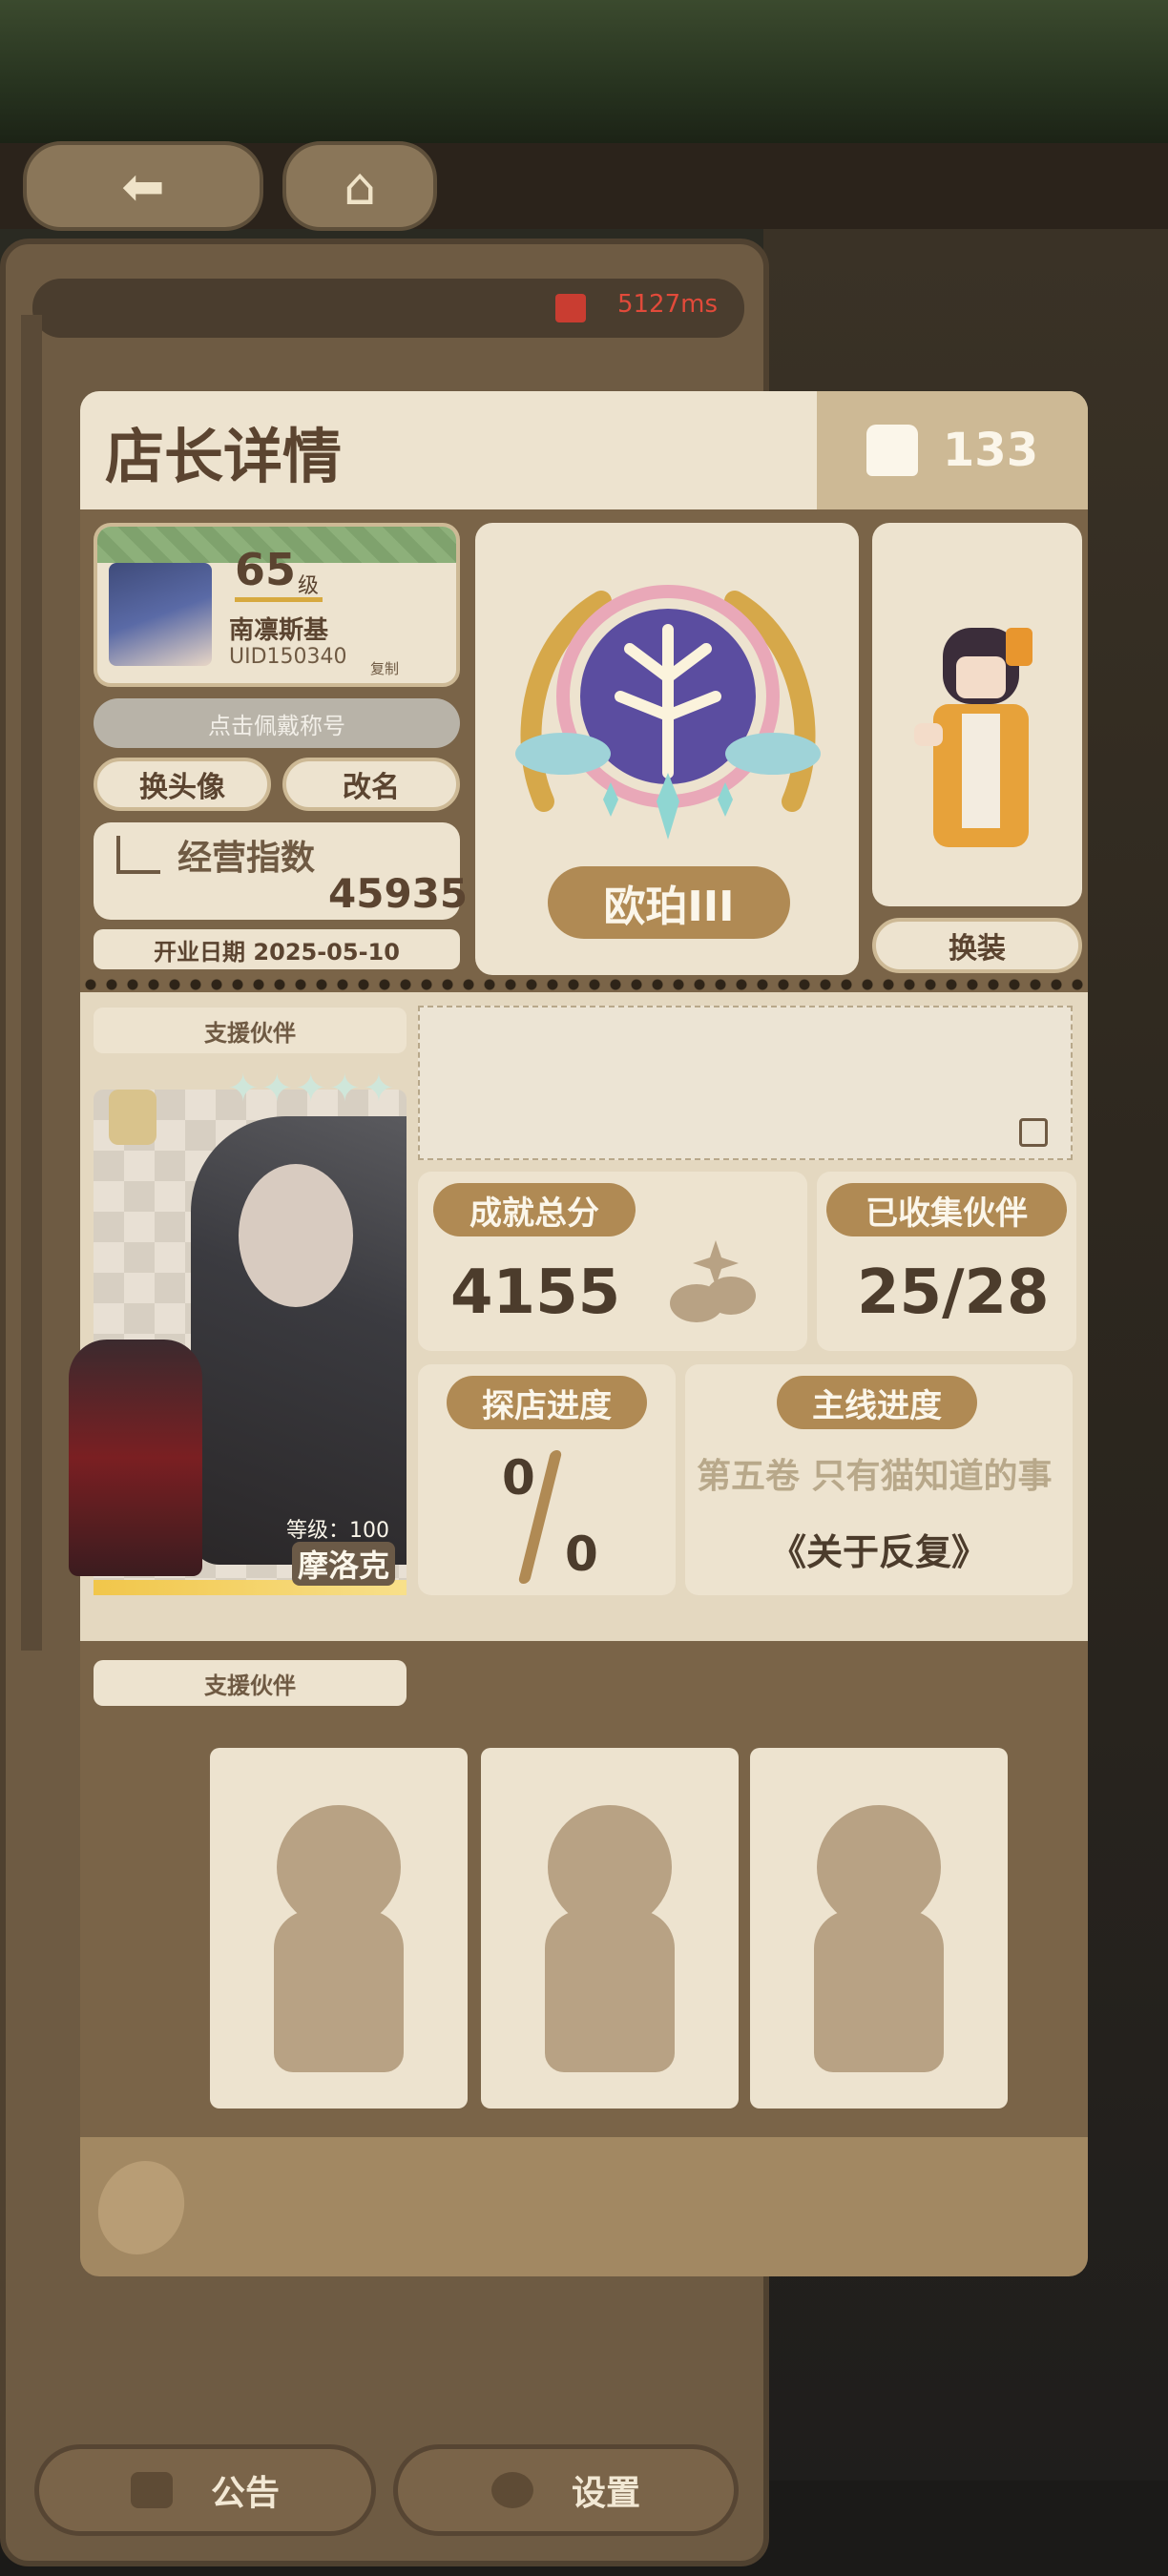 This screenshot has width=1168, height=2576. I want to click on arrow-left-icon: ⬅, so click(143, 186).